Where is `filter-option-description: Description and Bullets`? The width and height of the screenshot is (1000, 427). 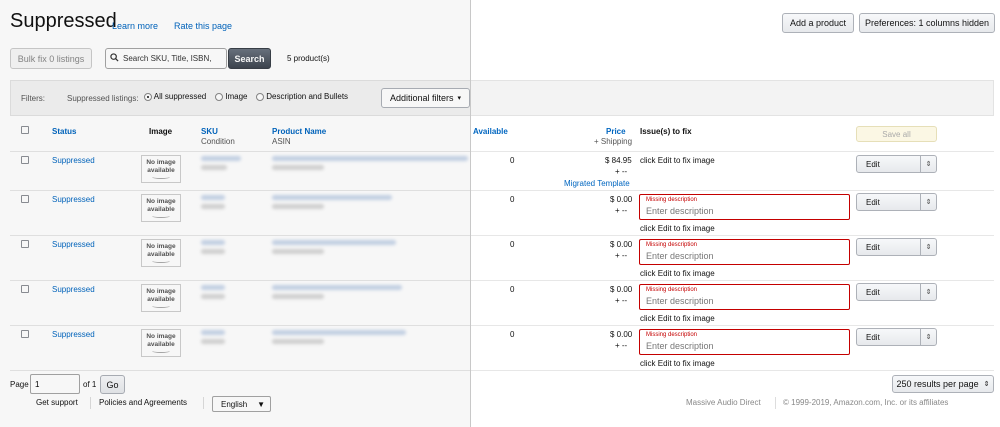
filter-option-description: Description and Bullets is located at coordinates (302, 96).